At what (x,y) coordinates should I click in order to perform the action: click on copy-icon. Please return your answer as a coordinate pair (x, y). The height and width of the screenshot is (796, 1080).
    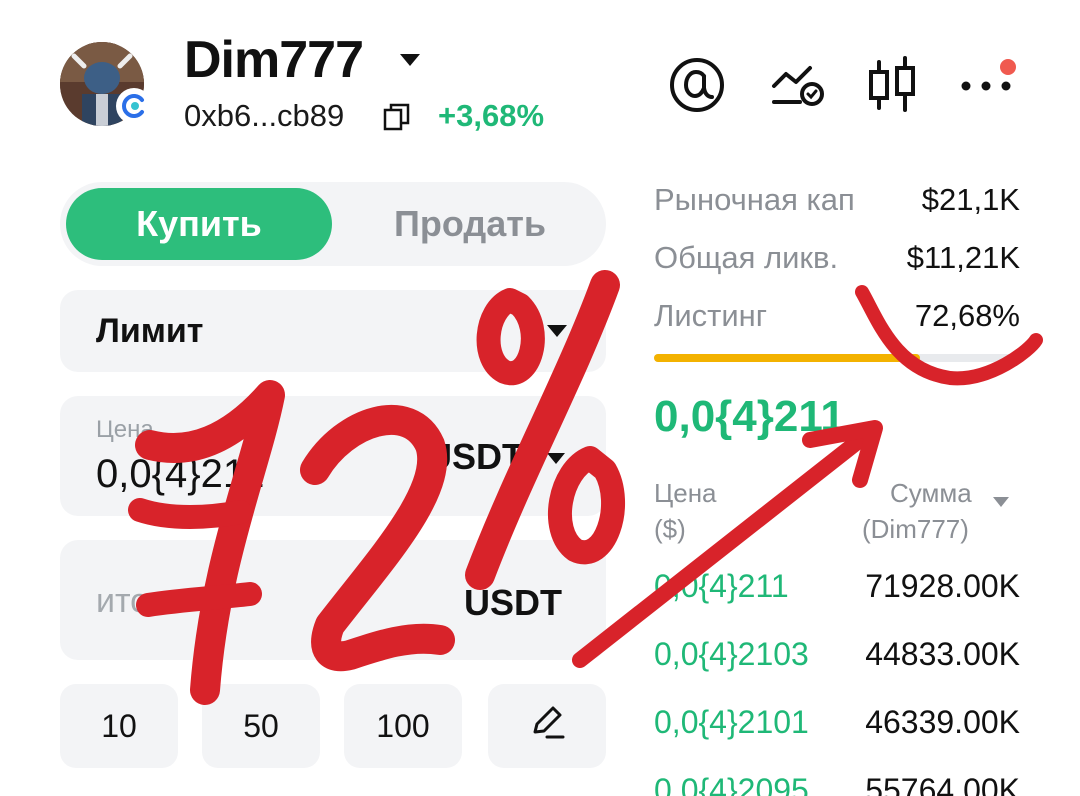
    Looking at the image, I should click on (397, 119).